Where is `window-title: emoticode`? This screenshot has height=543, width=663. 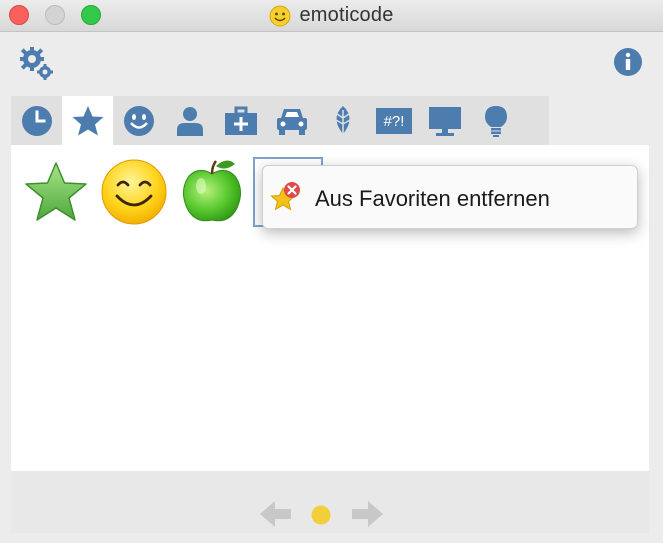
window-title: emoticode is located at coordinates (346, 15).